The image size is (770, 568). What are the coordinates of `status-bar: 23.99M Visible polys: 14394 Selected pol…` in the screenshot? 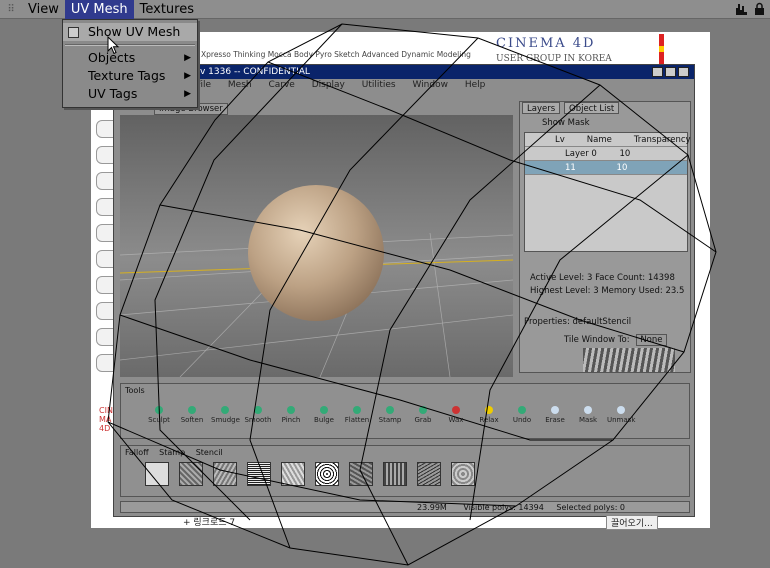 It's located at (405, 507).